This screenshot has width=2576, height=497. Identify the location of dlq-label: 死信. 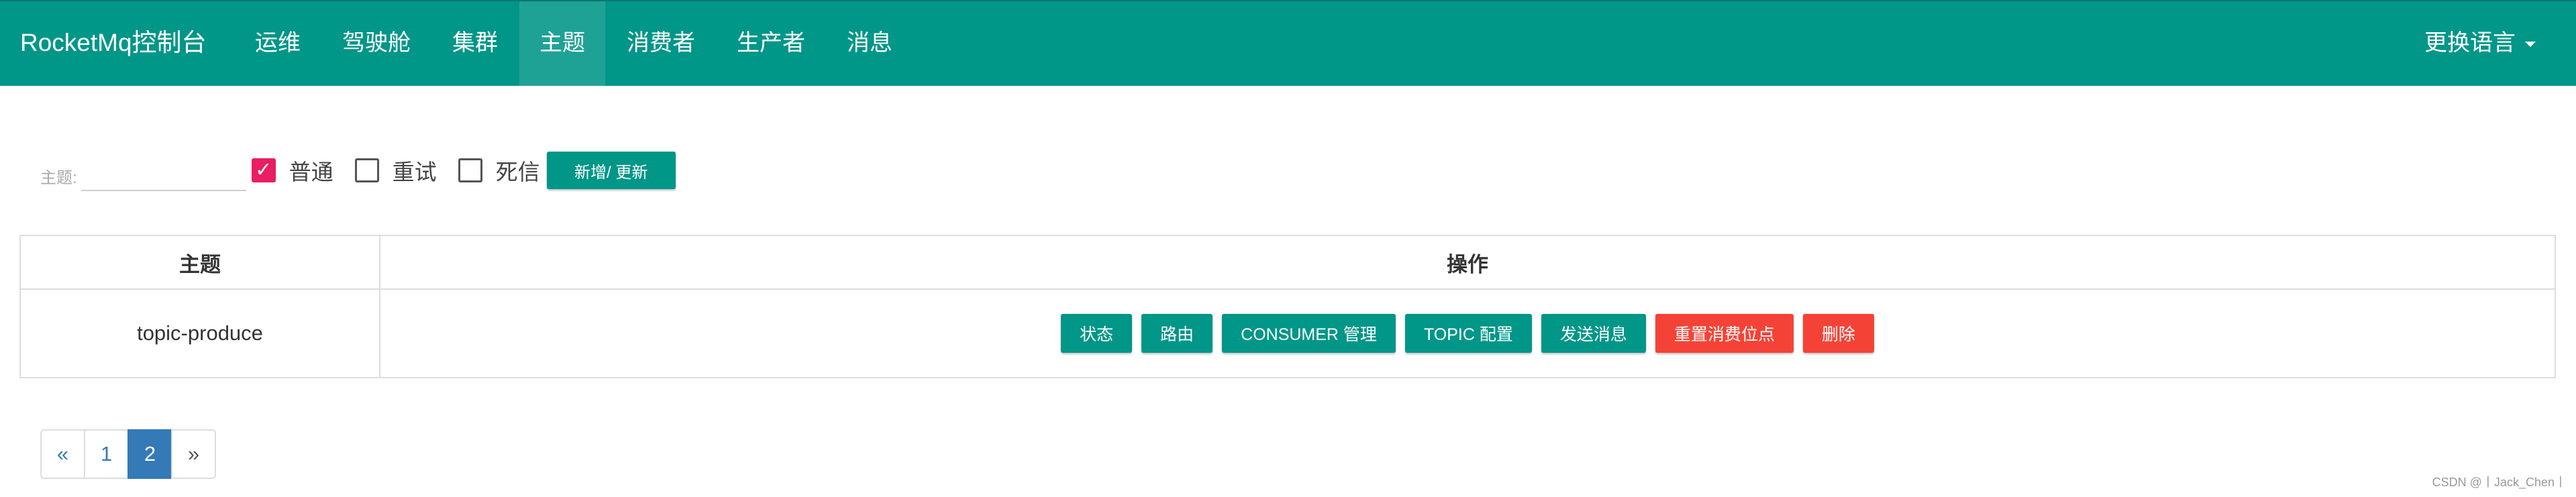
(517, 172).